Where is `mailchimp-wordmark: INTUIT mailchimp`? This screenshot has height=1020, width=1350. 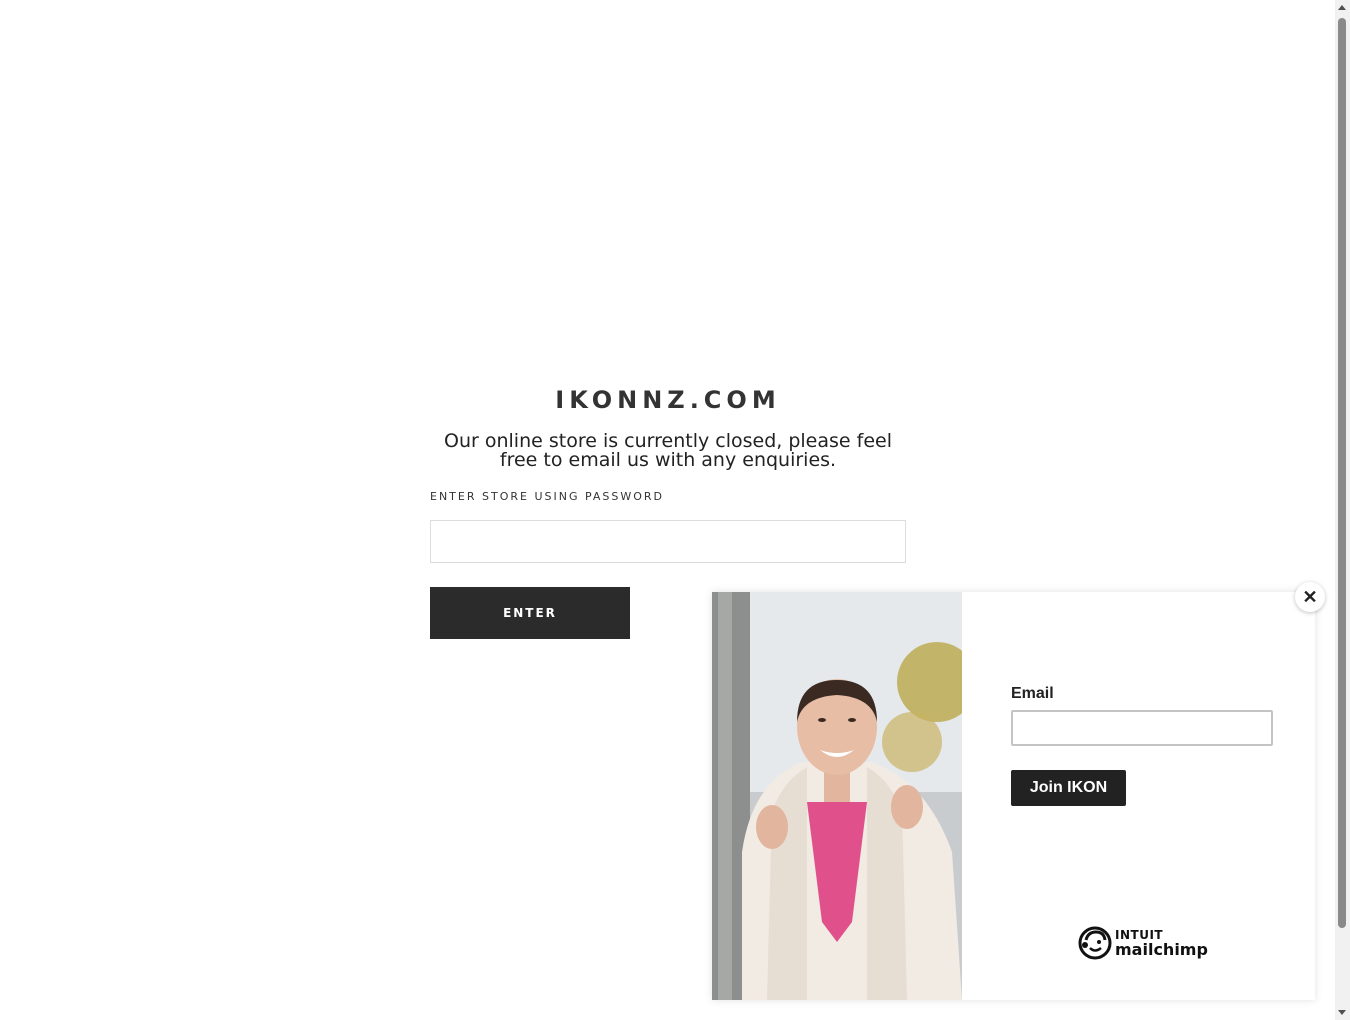
mailchimp-wordmark: INTUIT mailchimp is located at coordinates (1161, 943).